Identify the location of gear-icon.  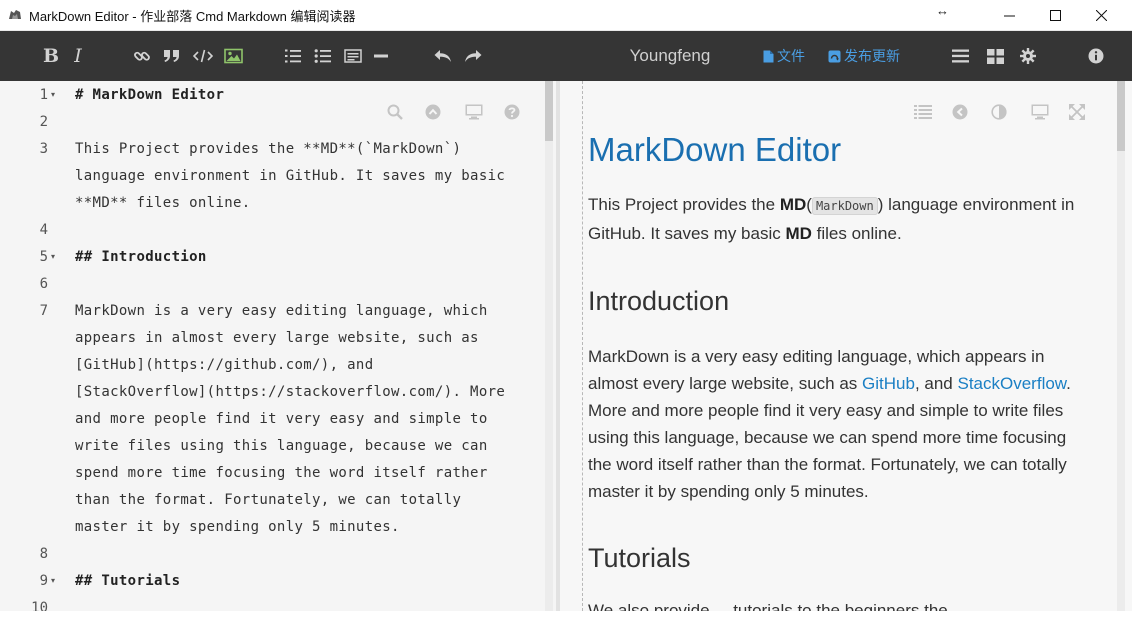
(1028, 56).